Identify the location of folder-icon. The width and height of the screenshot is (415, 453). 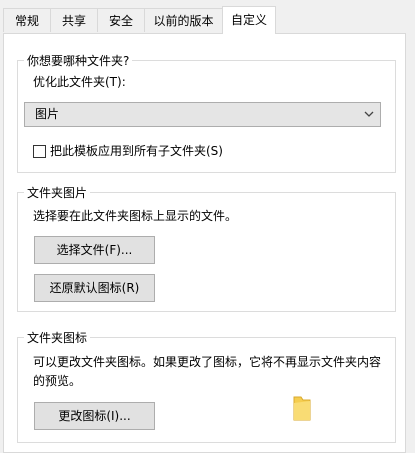
(302, 408).